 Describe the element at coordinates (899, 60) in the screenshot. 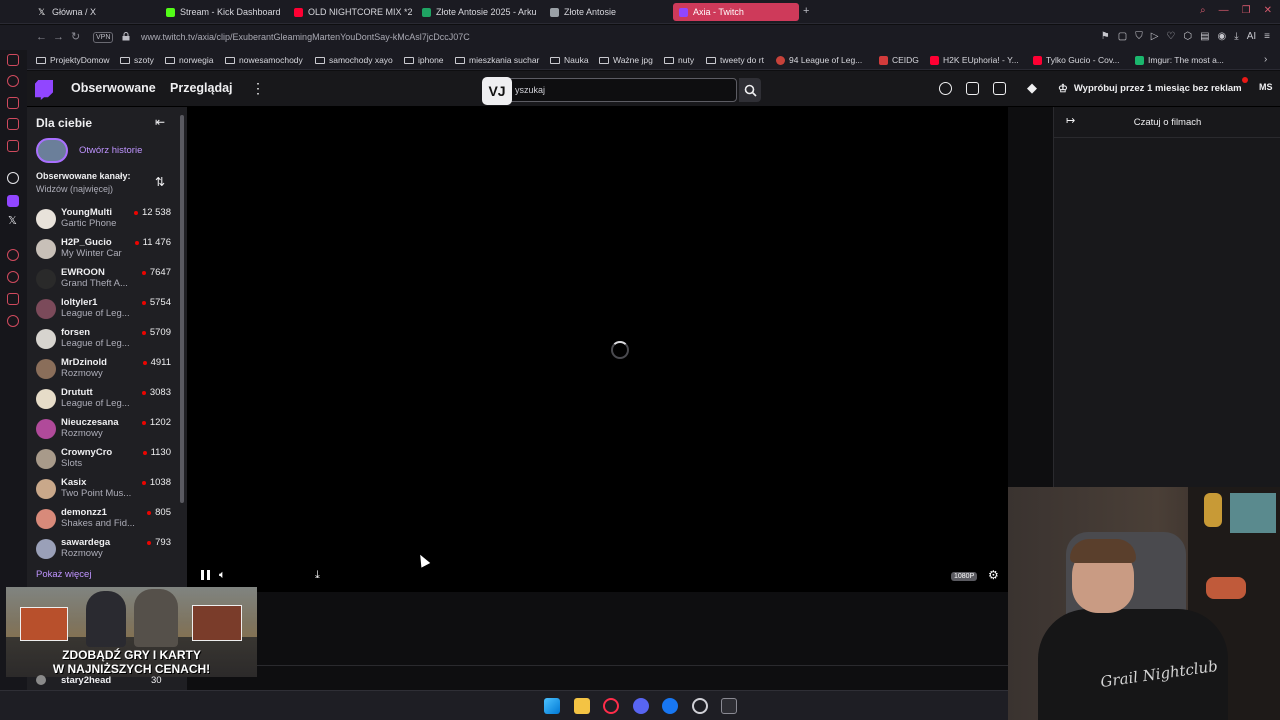

I see `bookmark-link: CEIDG` at that location.